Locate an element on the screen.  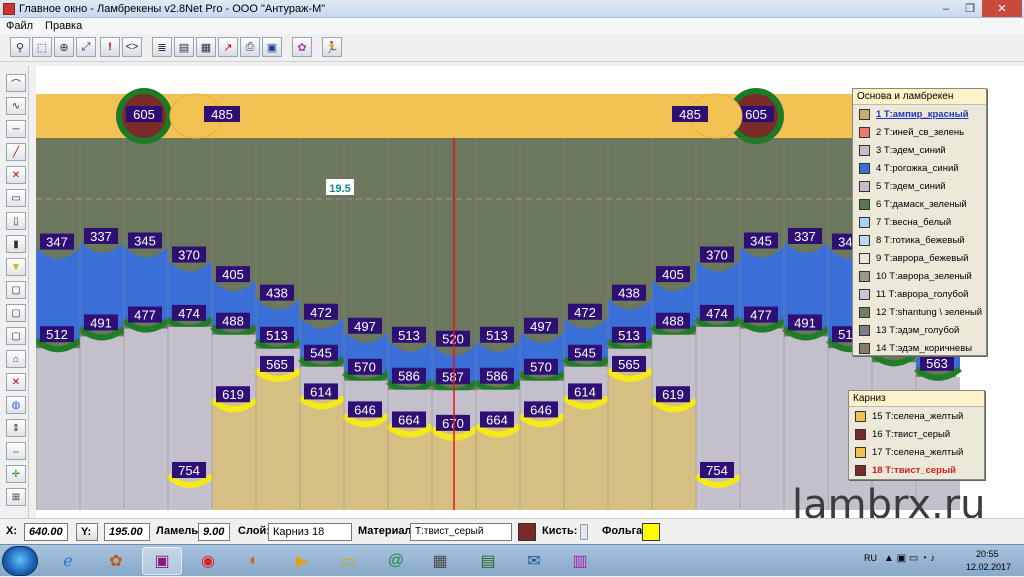
chart-icon: ▦ is located at coordinates (206, 47).